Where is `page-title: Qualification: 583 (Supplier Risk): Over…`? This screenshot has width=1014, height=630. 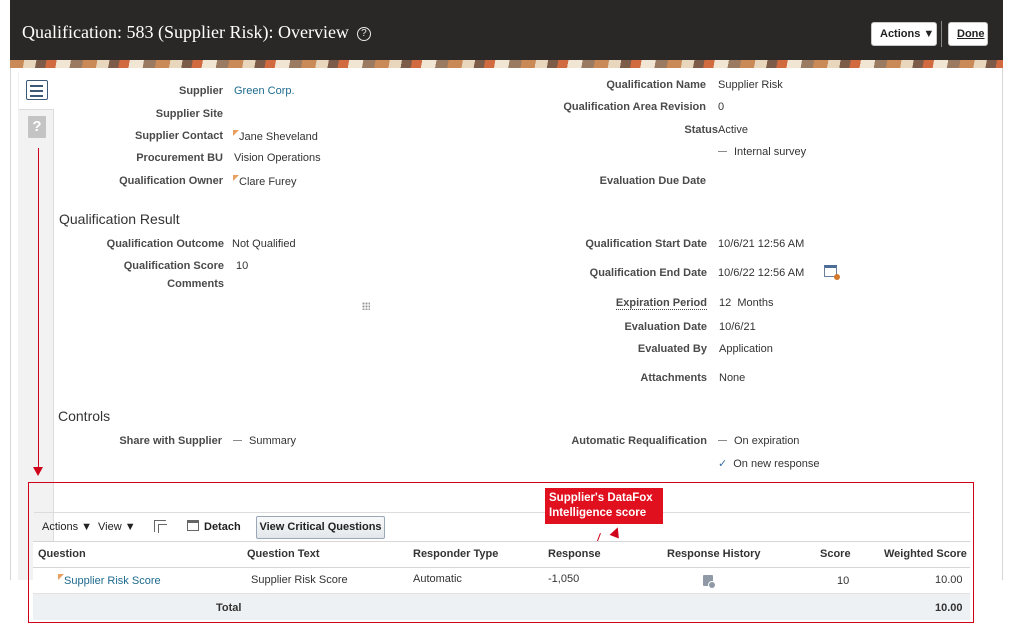
page-title: Qualification: 583 (Supplier Risk): Over… is located at coordinates (196, 32).